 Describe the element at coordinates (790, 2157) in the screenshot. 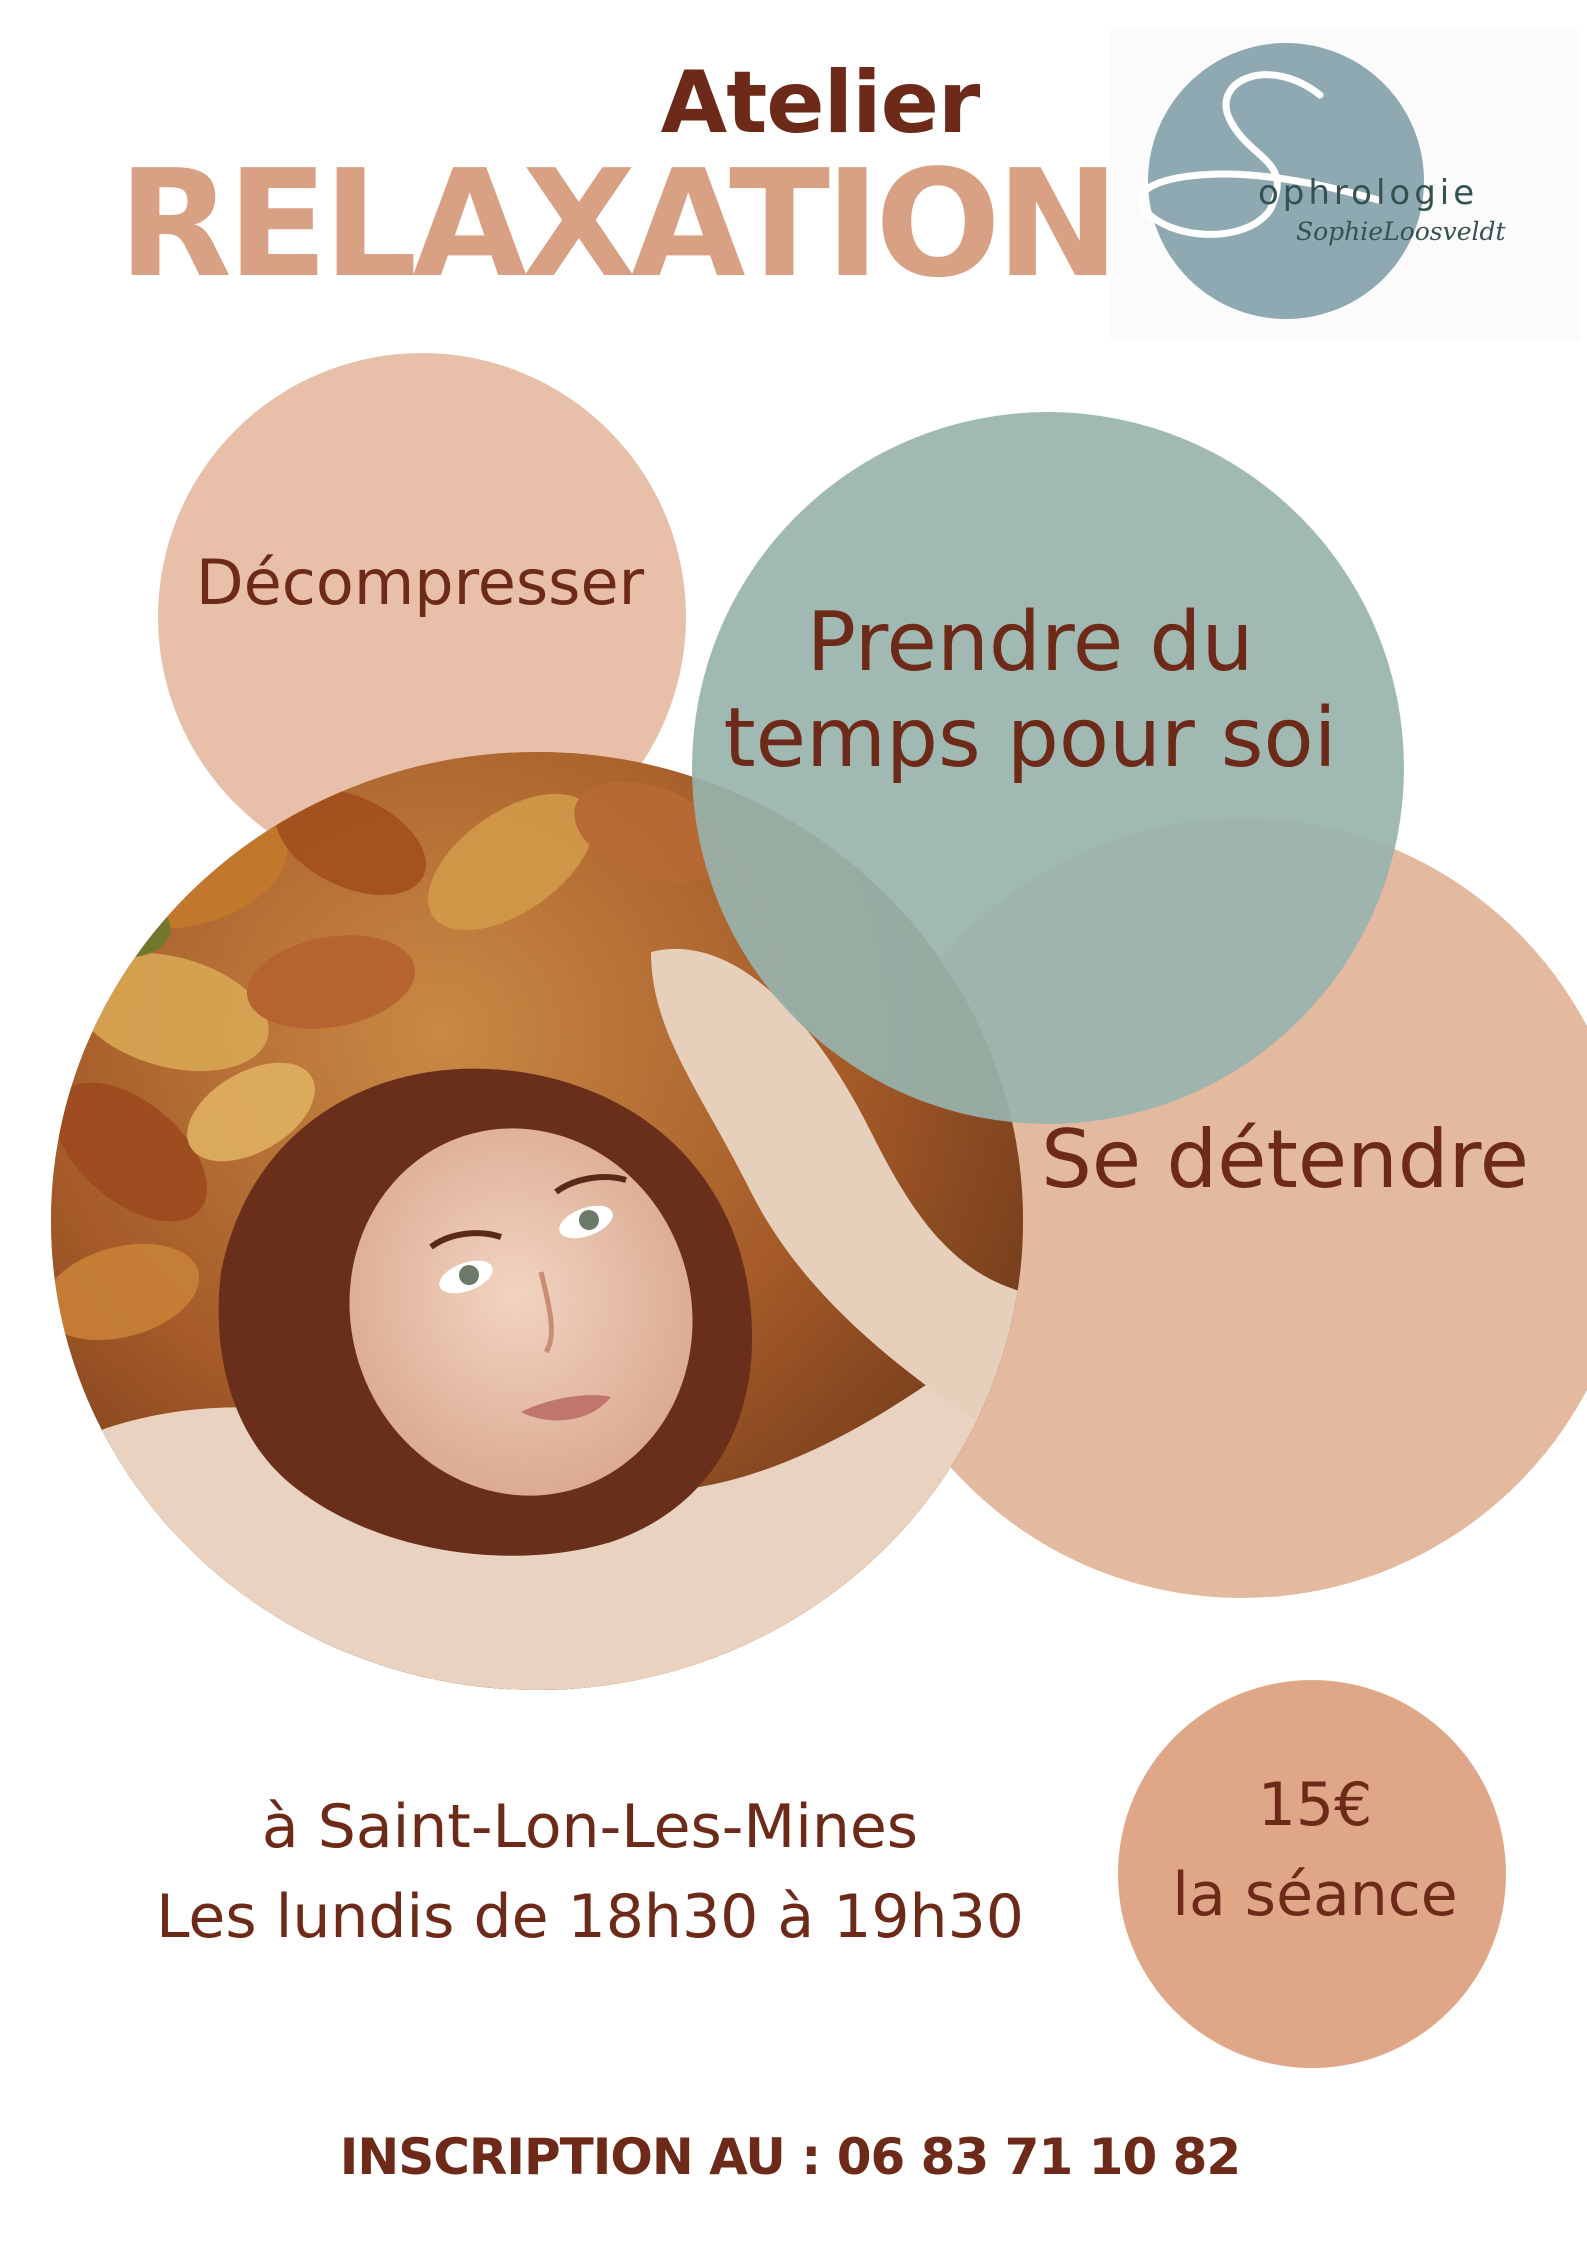

I see `inscription-phone: INSCRIPTION AU : 06 83 71 10 82` at that location.